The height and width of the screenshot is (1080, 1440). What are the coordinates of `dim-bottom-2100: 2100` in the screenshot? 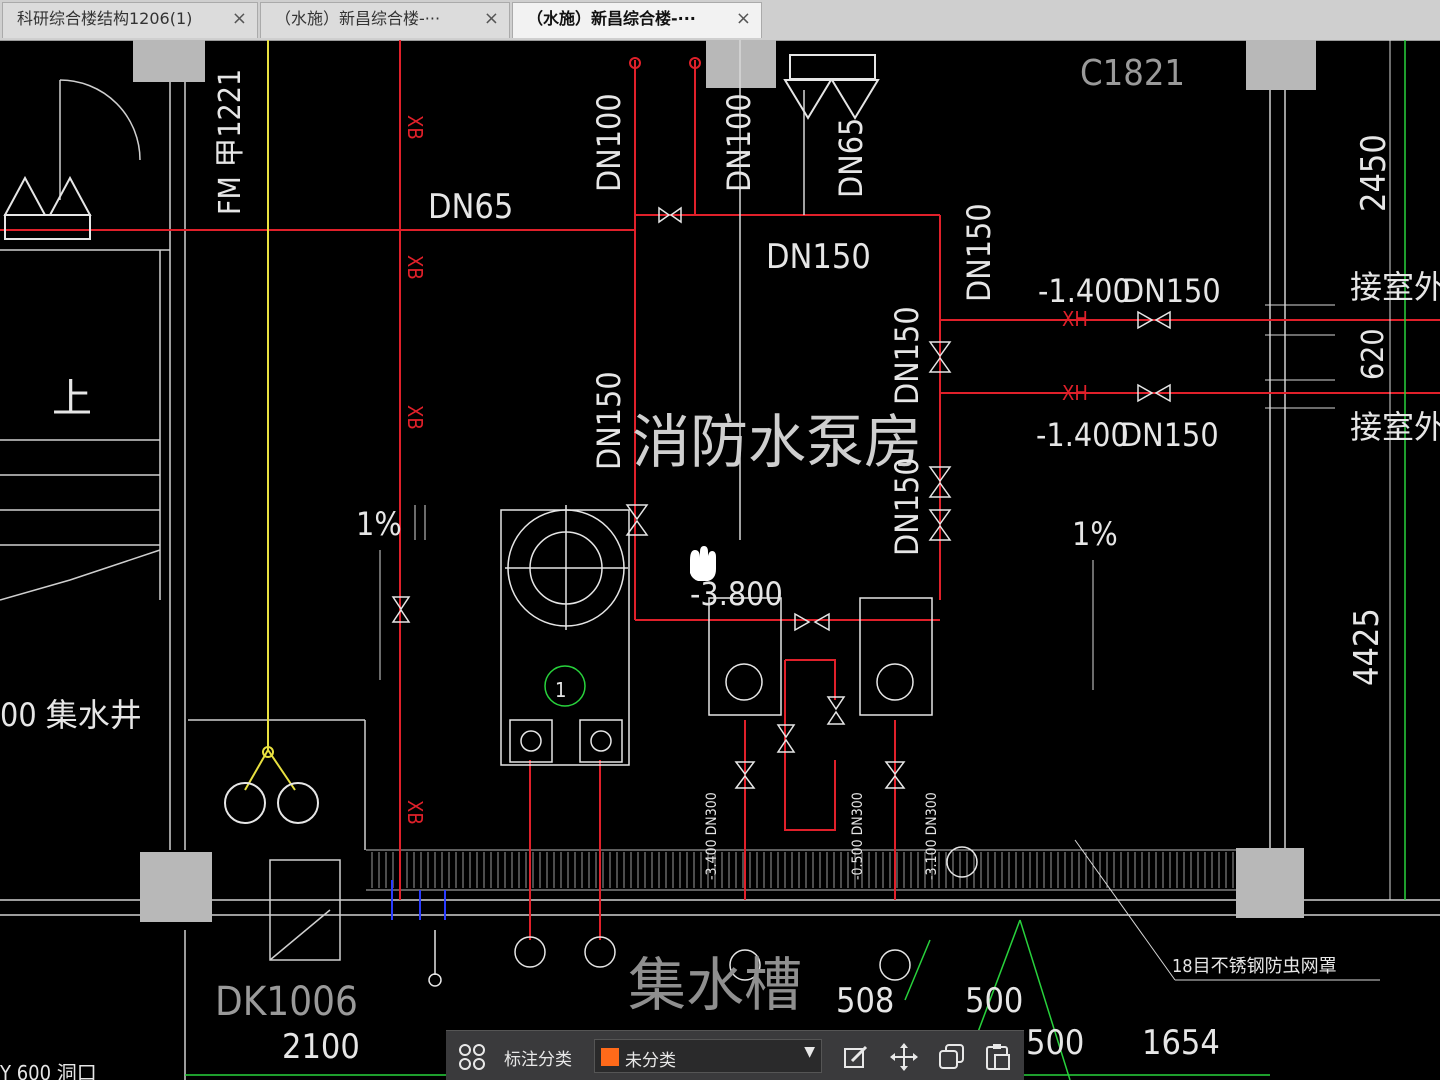 It's located at (321, 1047).